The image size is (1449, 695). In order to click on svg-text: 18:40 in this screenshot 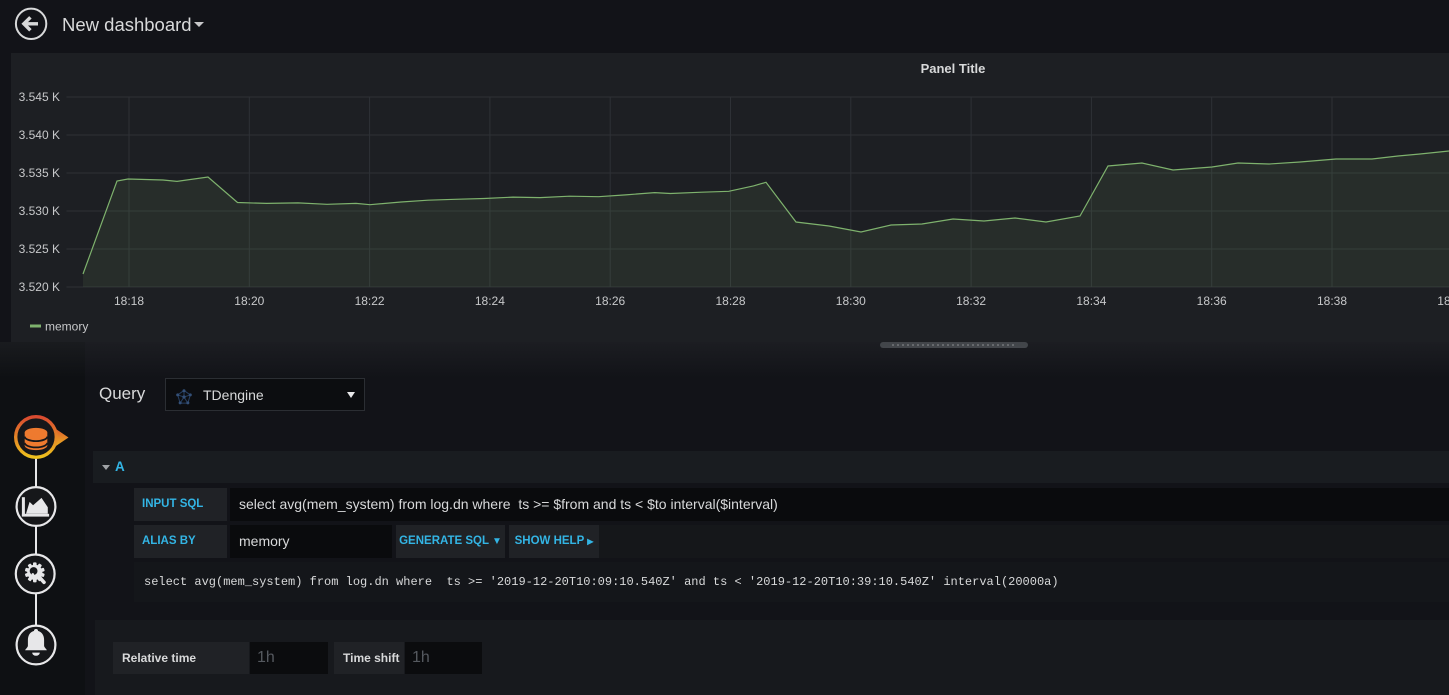, I will do `click(1443, 301)`.